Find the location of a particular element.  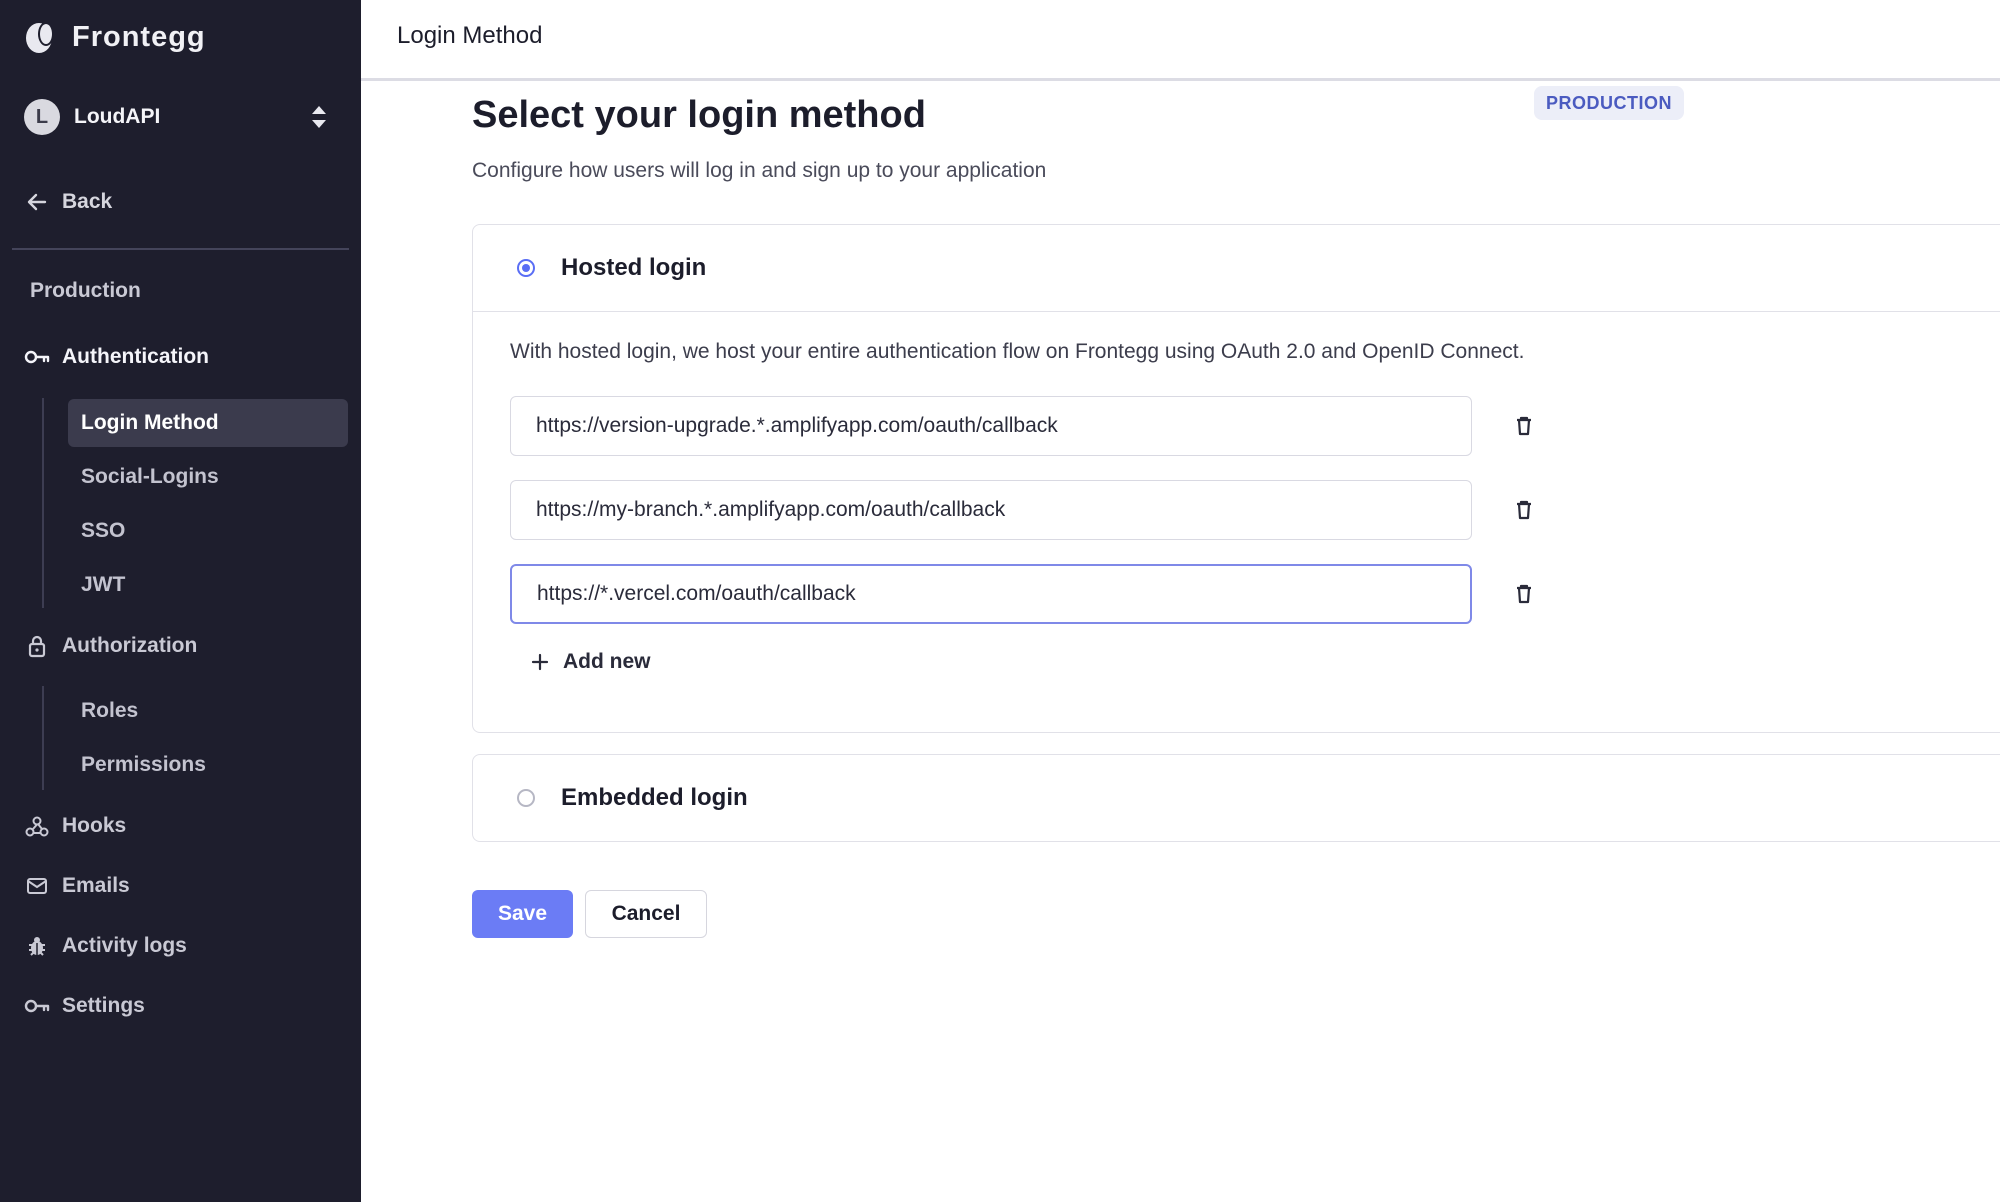

sidebar-item-permissions: Permissions is located at coordinates (208, 765).